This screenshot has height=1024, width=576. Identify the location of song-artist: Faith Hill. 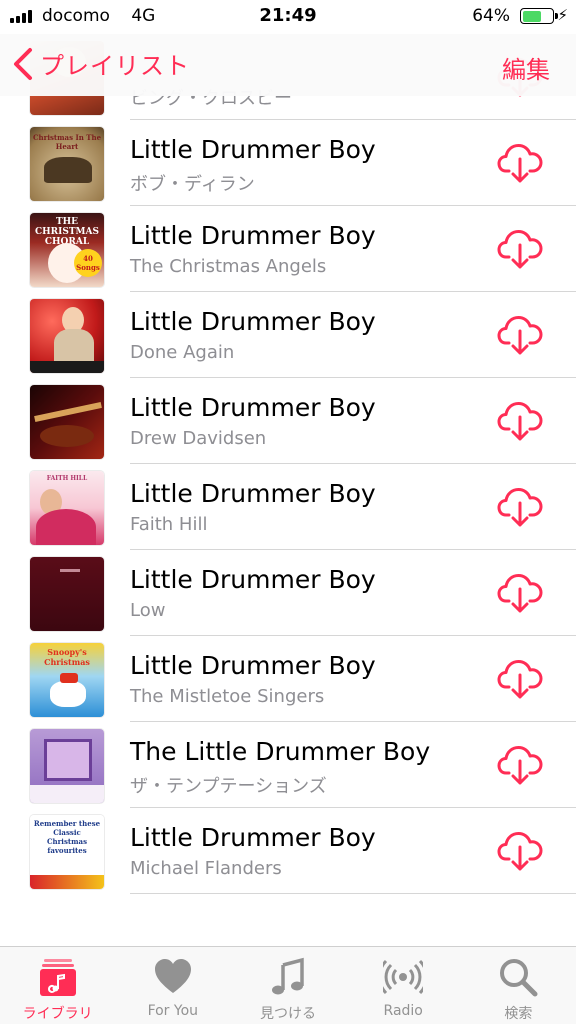
(169, 524).